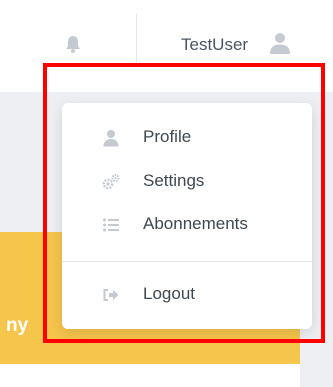  I want to click on user-icon, so click(280, 43).